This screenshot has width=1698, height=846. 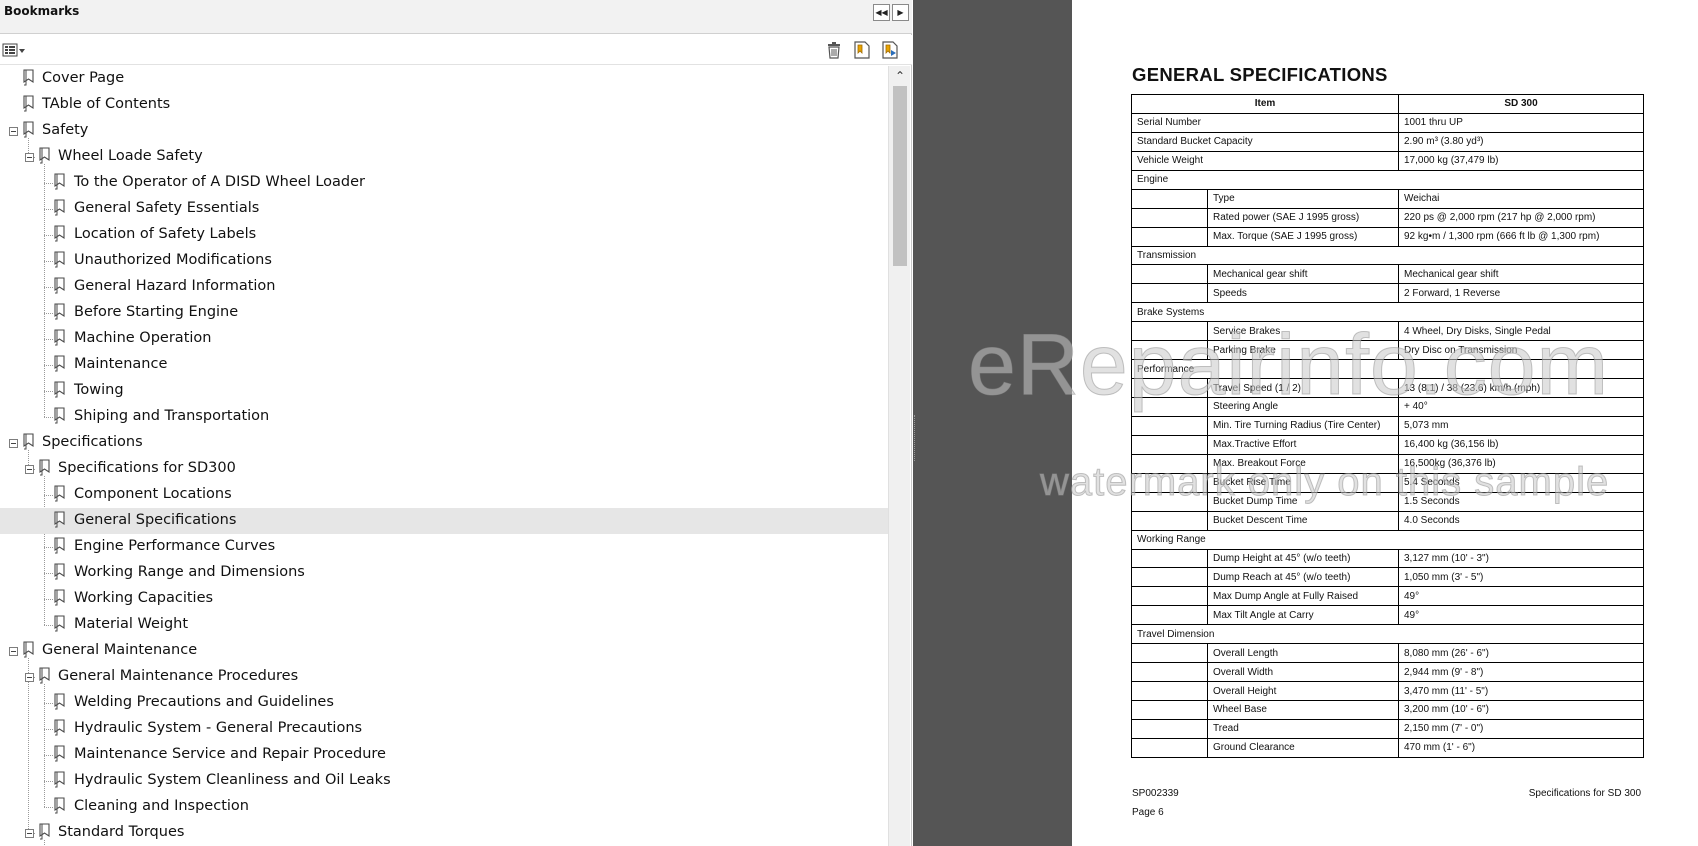 What do you see at coordinates (444, 755) in the screenshot?
I see `bookmark-item: Maintenance Service and Repair Procedure` at bounding box center [444, 755].